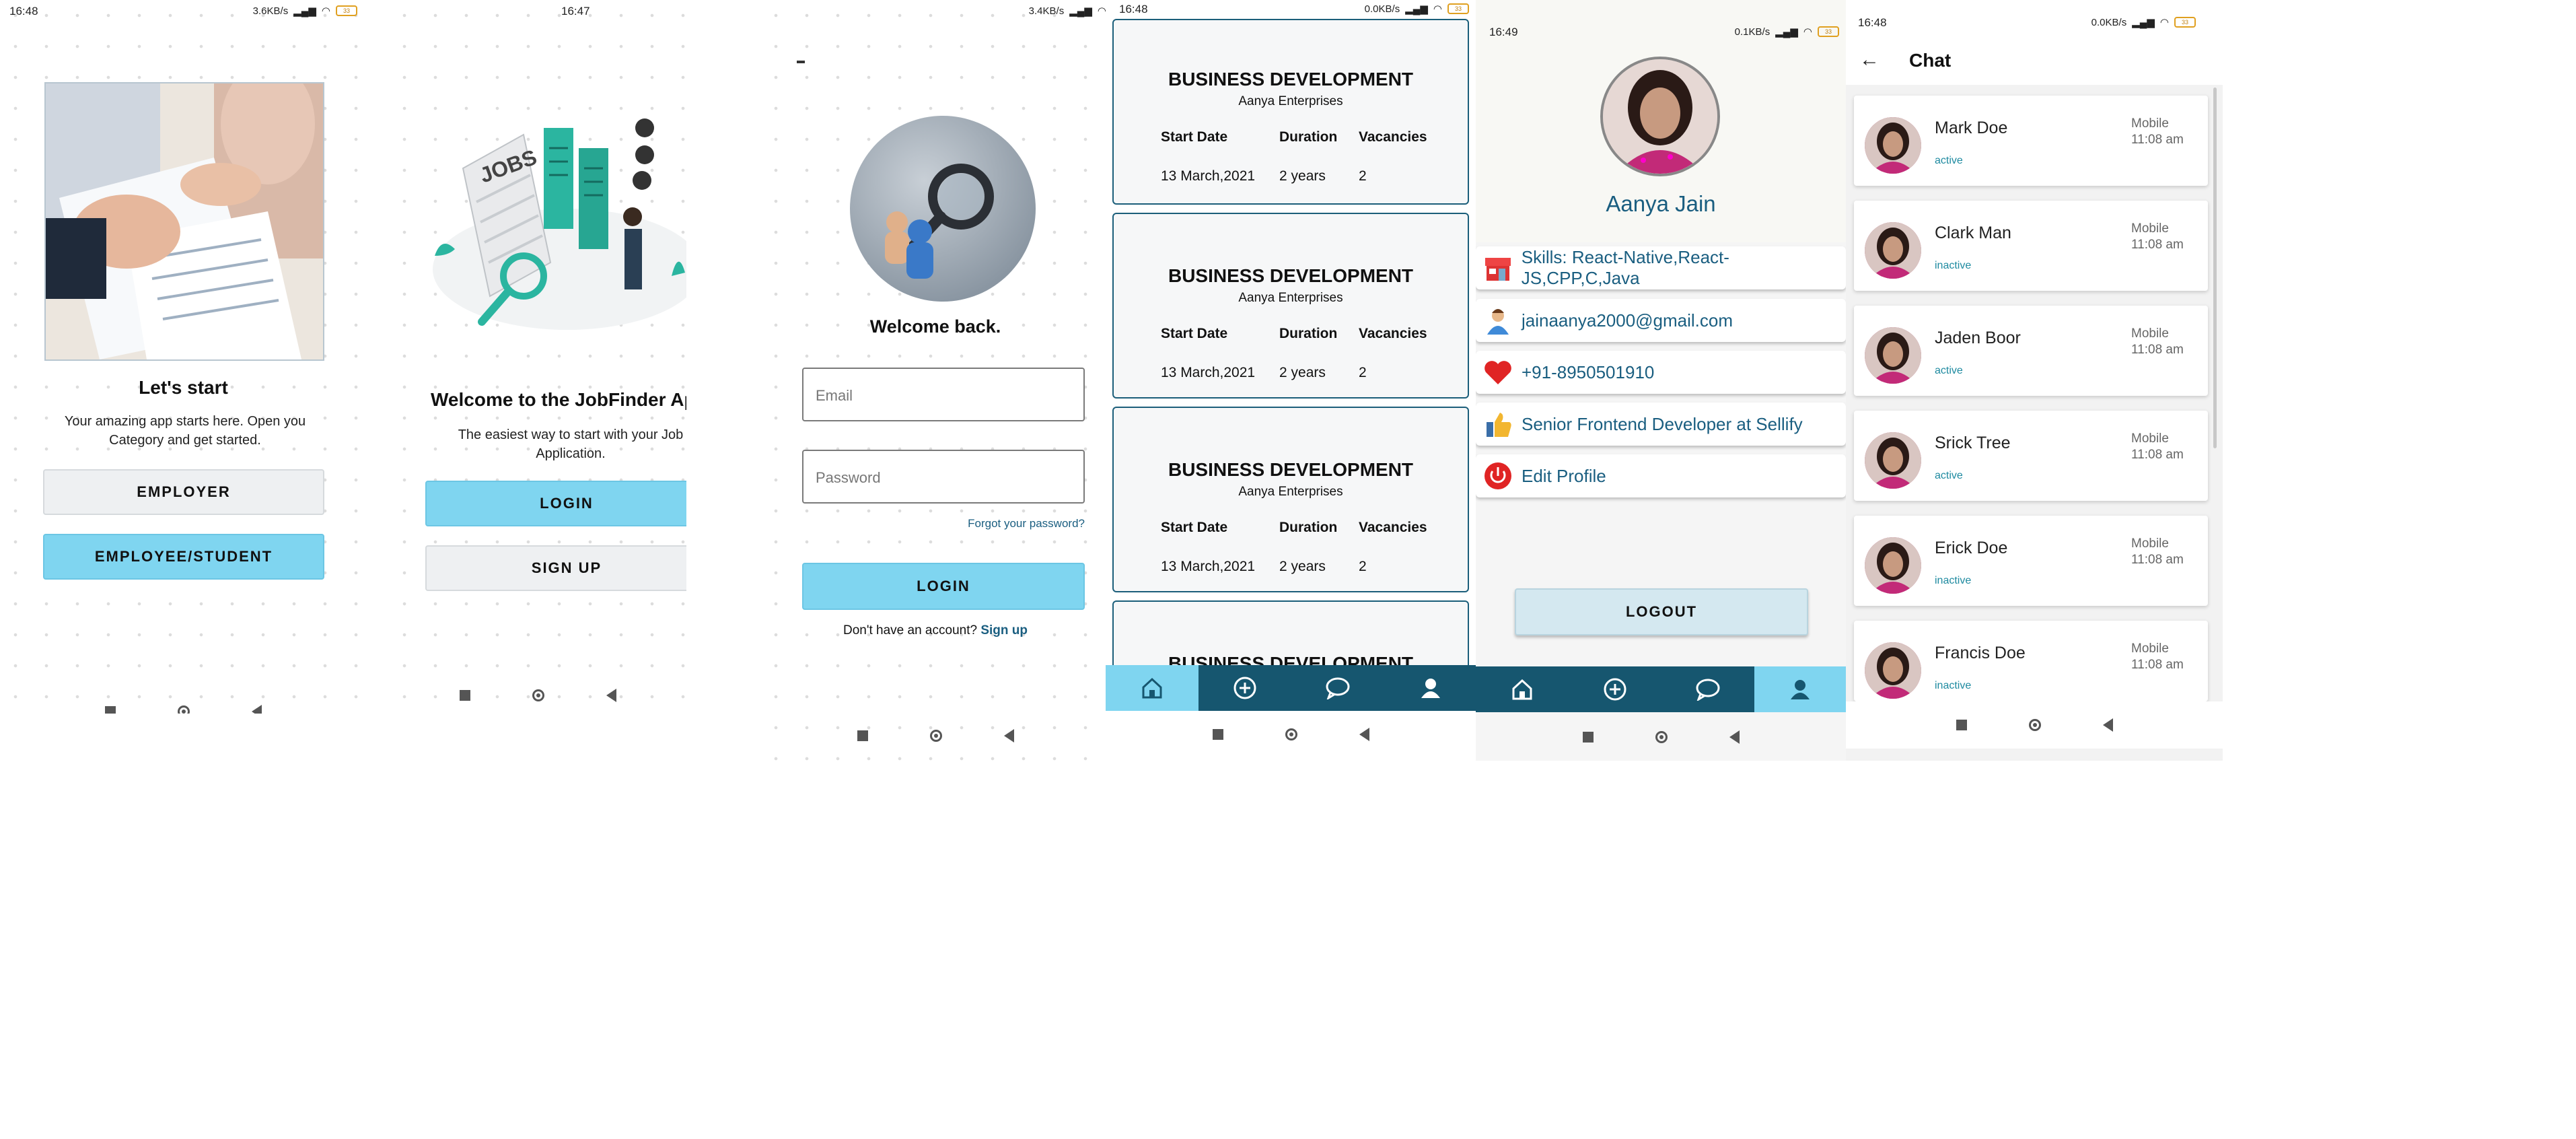 This screenshot has height=1139, width=2576. What do you see at coordinates (1026, 523) in the screenshot?
I see `forgot-password-link: Forgot your password?` at bounding box center [1026, 523].